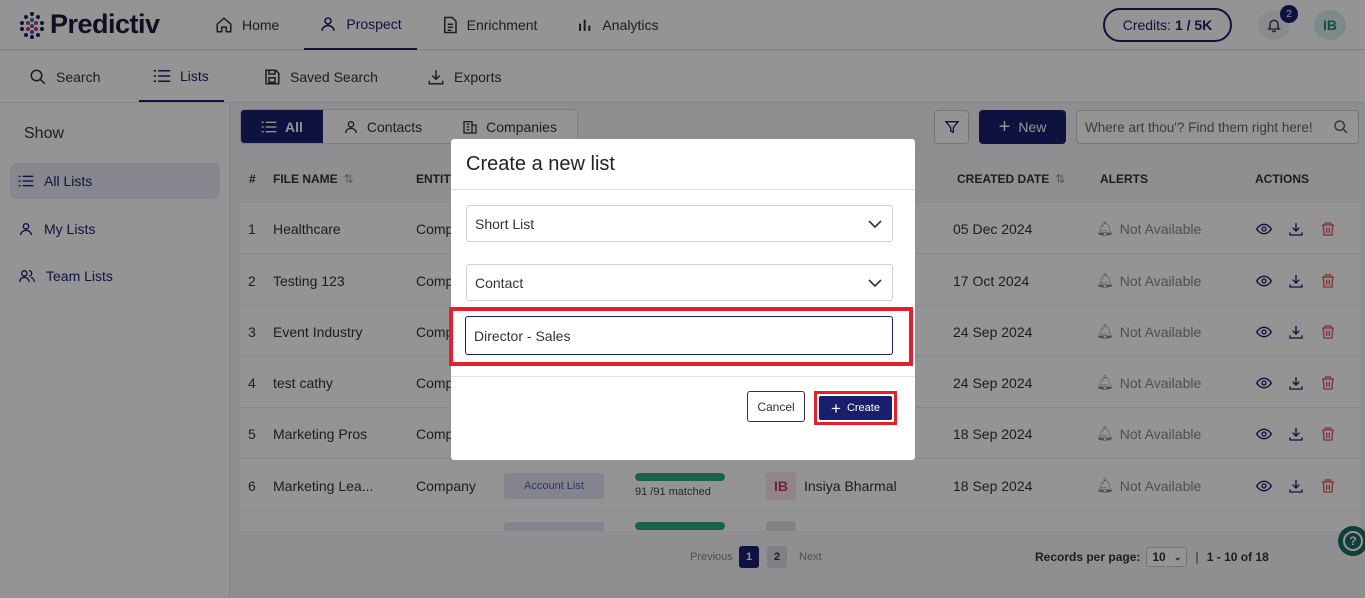  I want to click on create-button-label: Create, so click(863, 408).